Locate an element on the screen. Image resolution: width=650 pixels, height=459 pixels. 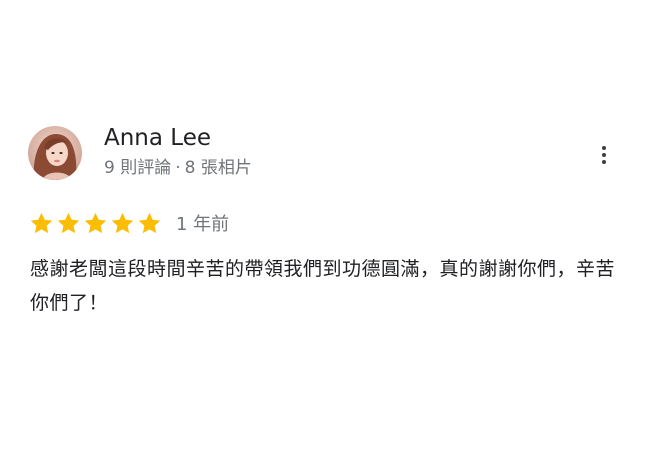
avatar is located at coordinates (55, 153).